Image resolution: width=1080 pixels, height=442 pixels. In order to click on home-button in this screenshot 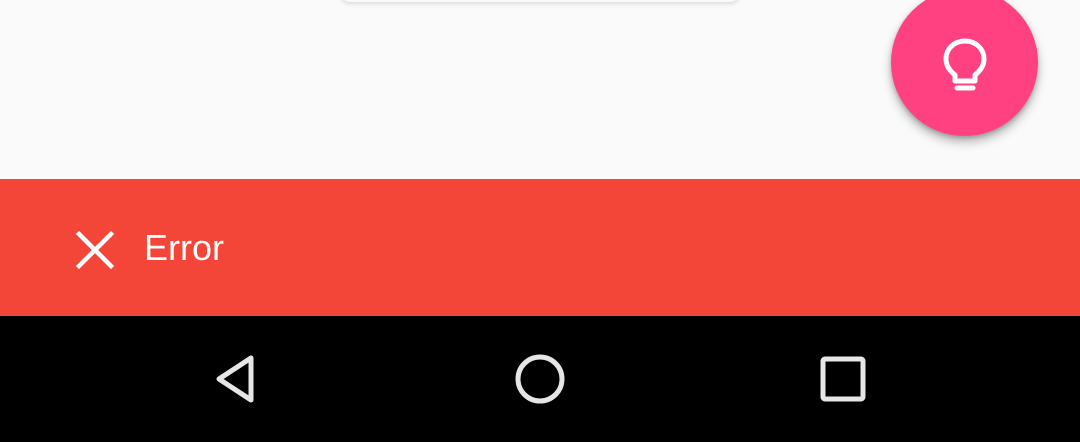, I will do `click(540, 379)`.